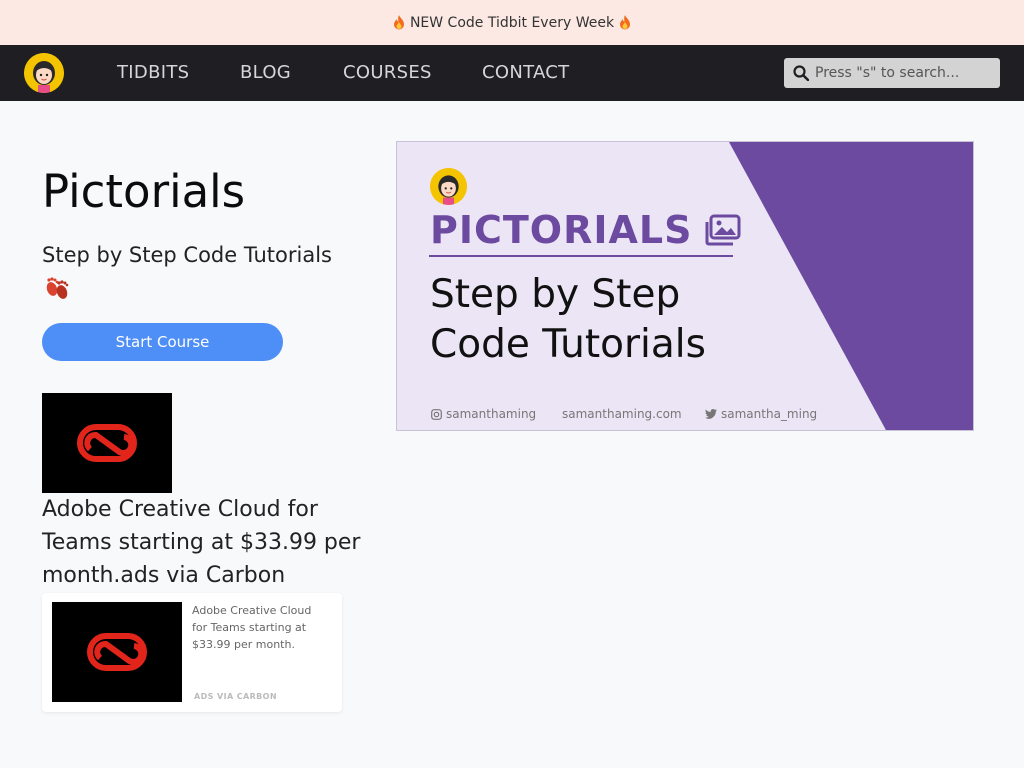  I want to click on ad-image, so click(107, 443).